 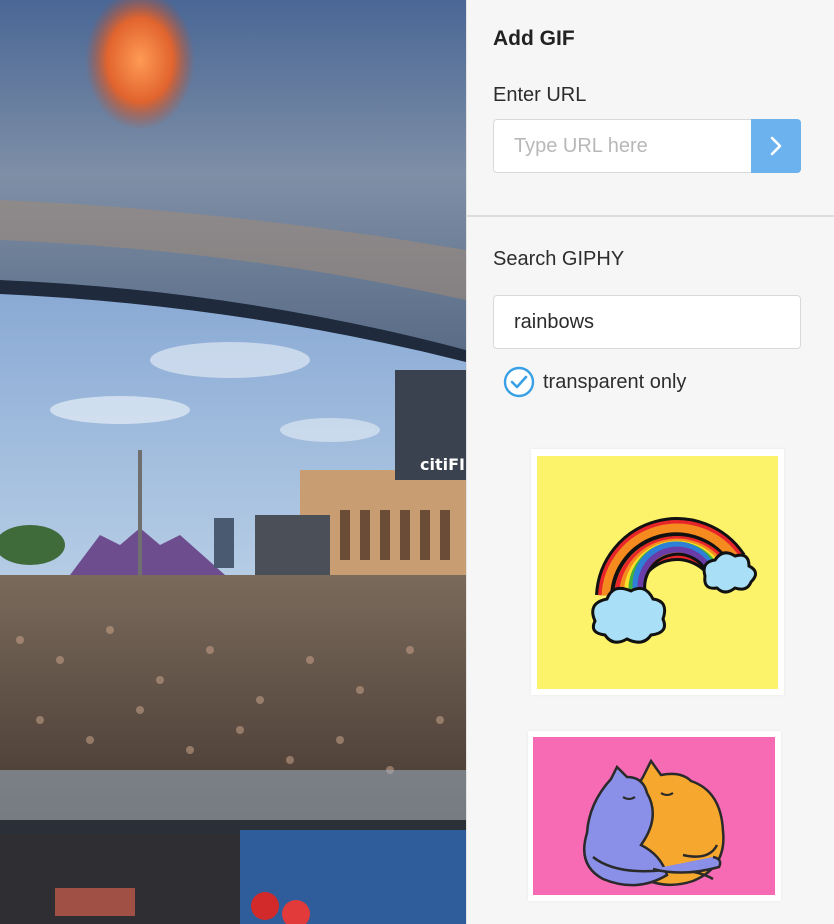 I want to click on gif-result-rainbow, so click(x=657, y=572).